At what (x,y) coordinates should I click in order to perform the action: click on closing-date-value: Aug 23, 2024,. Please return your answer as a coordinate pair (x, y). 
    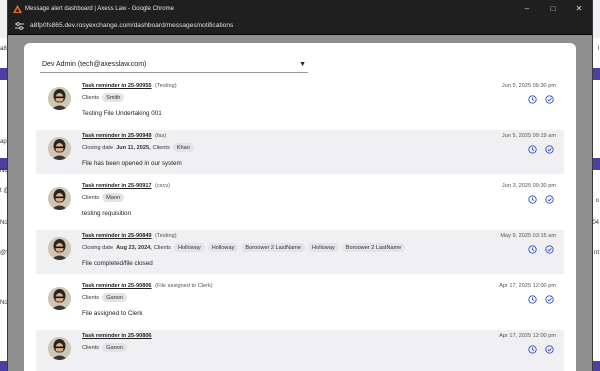
    Looking at the image, I should click on (134, 247).